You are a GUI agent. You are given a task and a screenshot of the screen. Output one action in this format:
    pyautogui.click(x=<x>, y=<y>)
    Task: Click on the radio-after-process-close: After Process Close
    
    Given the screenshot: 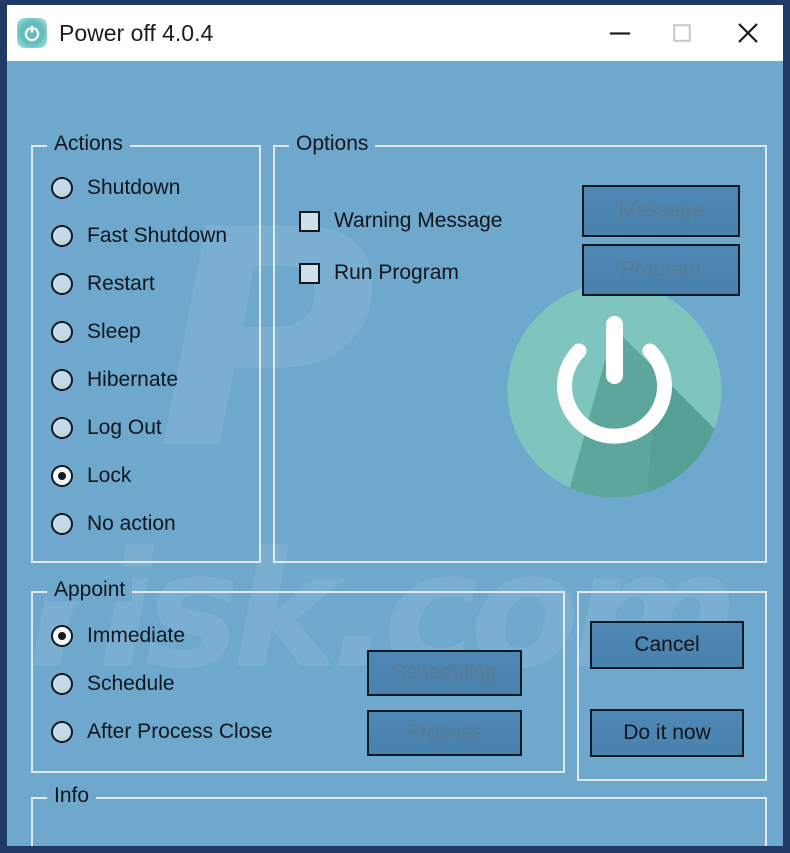 What is the action you would take?
    pyautogui.click(x=162, y=732)
    